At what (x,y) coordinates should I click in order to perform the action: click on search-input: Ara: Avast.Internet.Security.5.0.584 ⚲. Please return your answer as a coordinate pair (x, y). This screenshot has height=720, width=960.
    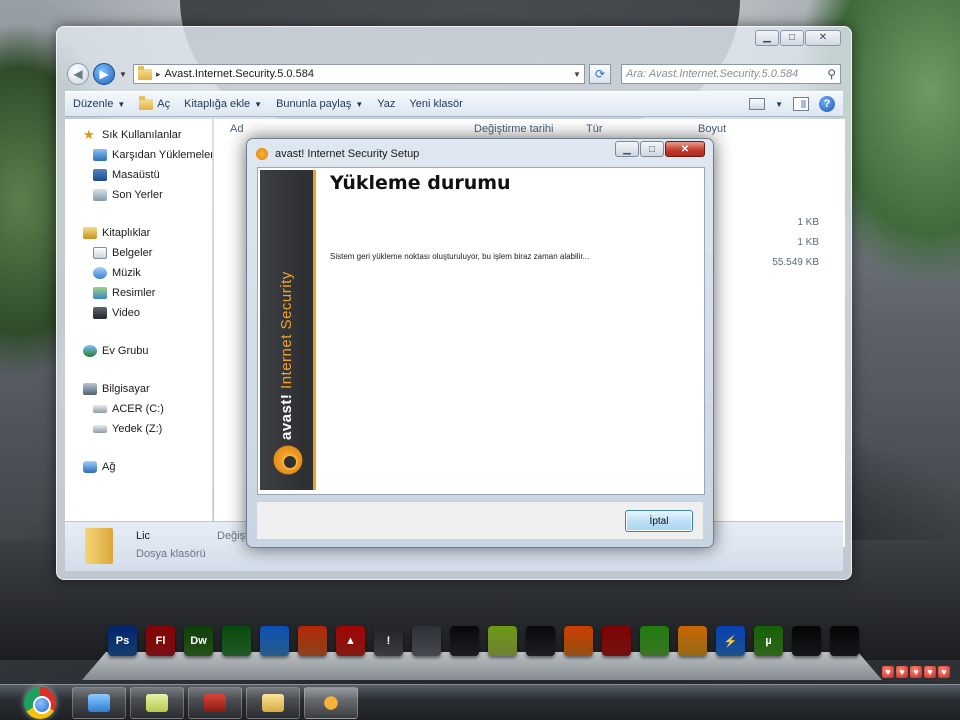
    Looking at the image, I should click on (731, 74).